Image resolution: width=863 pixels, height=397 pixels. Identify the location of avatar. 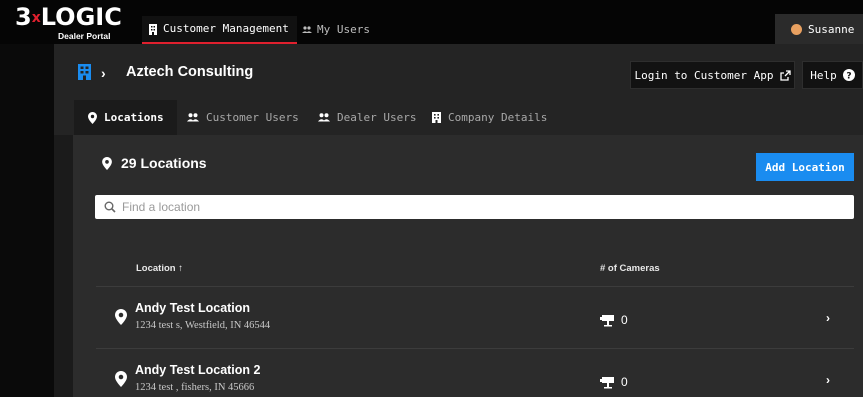
(796, 29).